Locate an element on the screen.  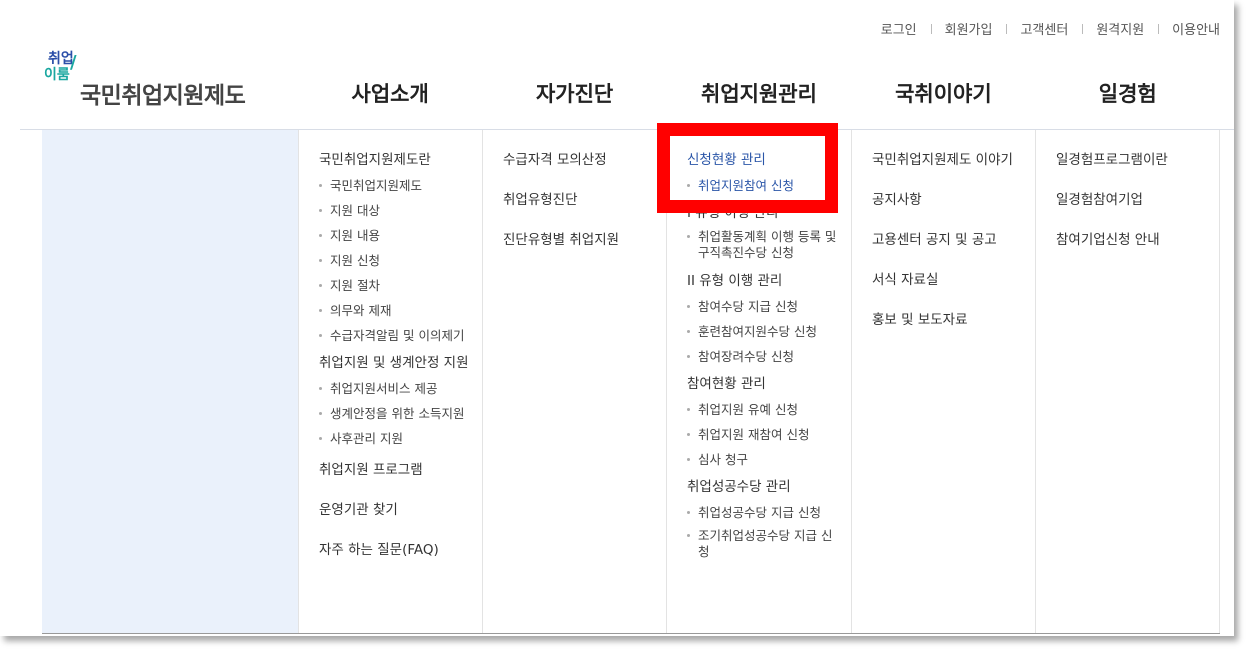
submenu-item: 지원 신청 is located at coordinates (400, 260).